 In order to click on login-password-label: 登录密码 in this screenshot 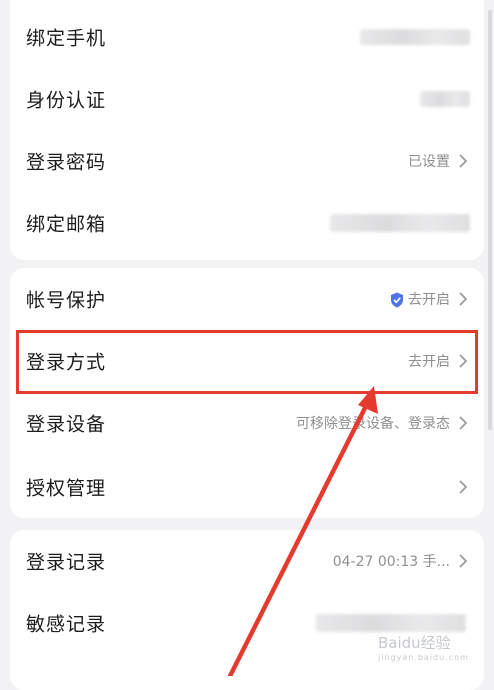, I will do `click(66, 162)`.